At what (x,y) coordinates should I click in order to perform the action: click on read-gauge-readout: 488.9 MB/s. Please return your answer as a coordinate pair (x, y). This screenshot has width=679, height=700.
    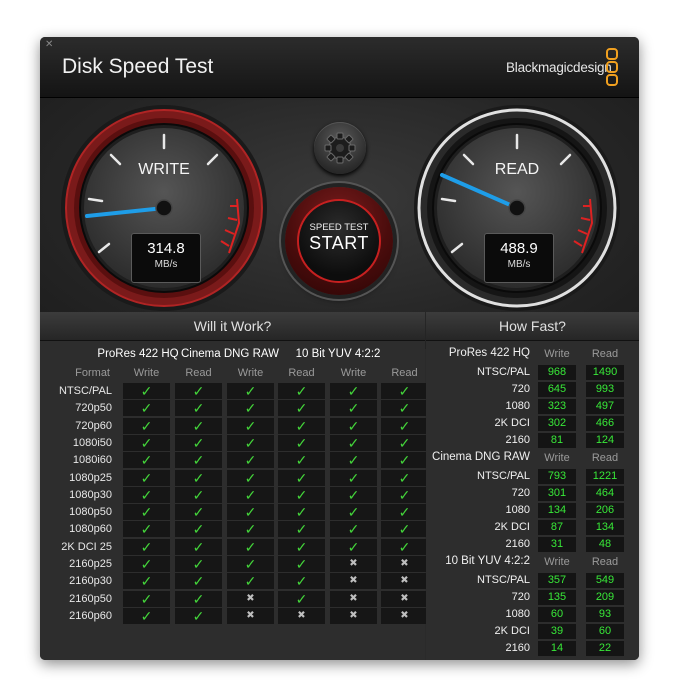
    Looking at the image, I should click on (519, 258).